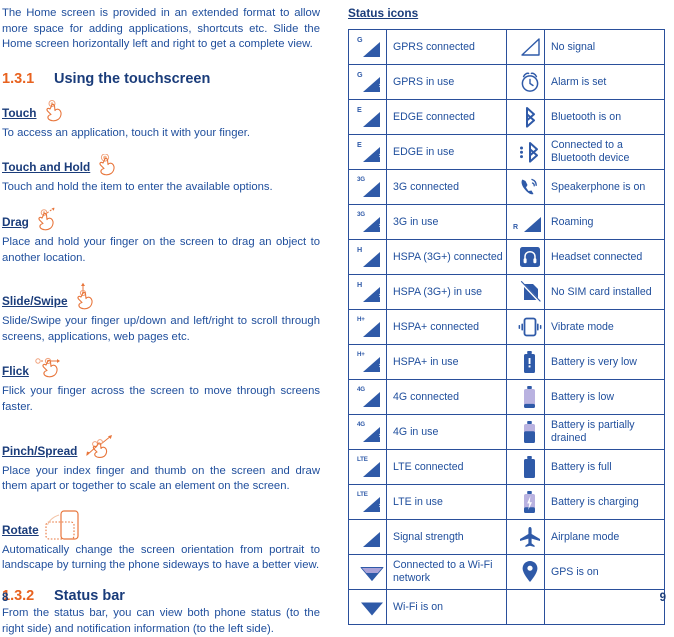 This screenshot has width=674, height=637. I want to click on signal-strength-icon, so click(367, 537).